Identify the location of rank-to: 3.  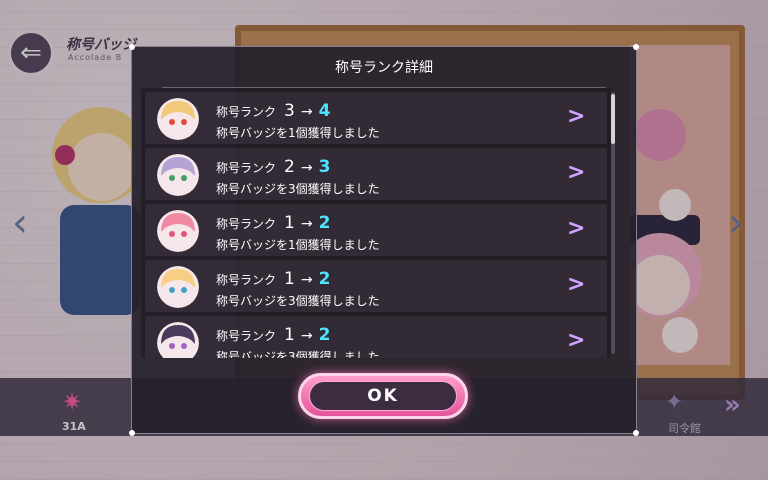
(324, 167).